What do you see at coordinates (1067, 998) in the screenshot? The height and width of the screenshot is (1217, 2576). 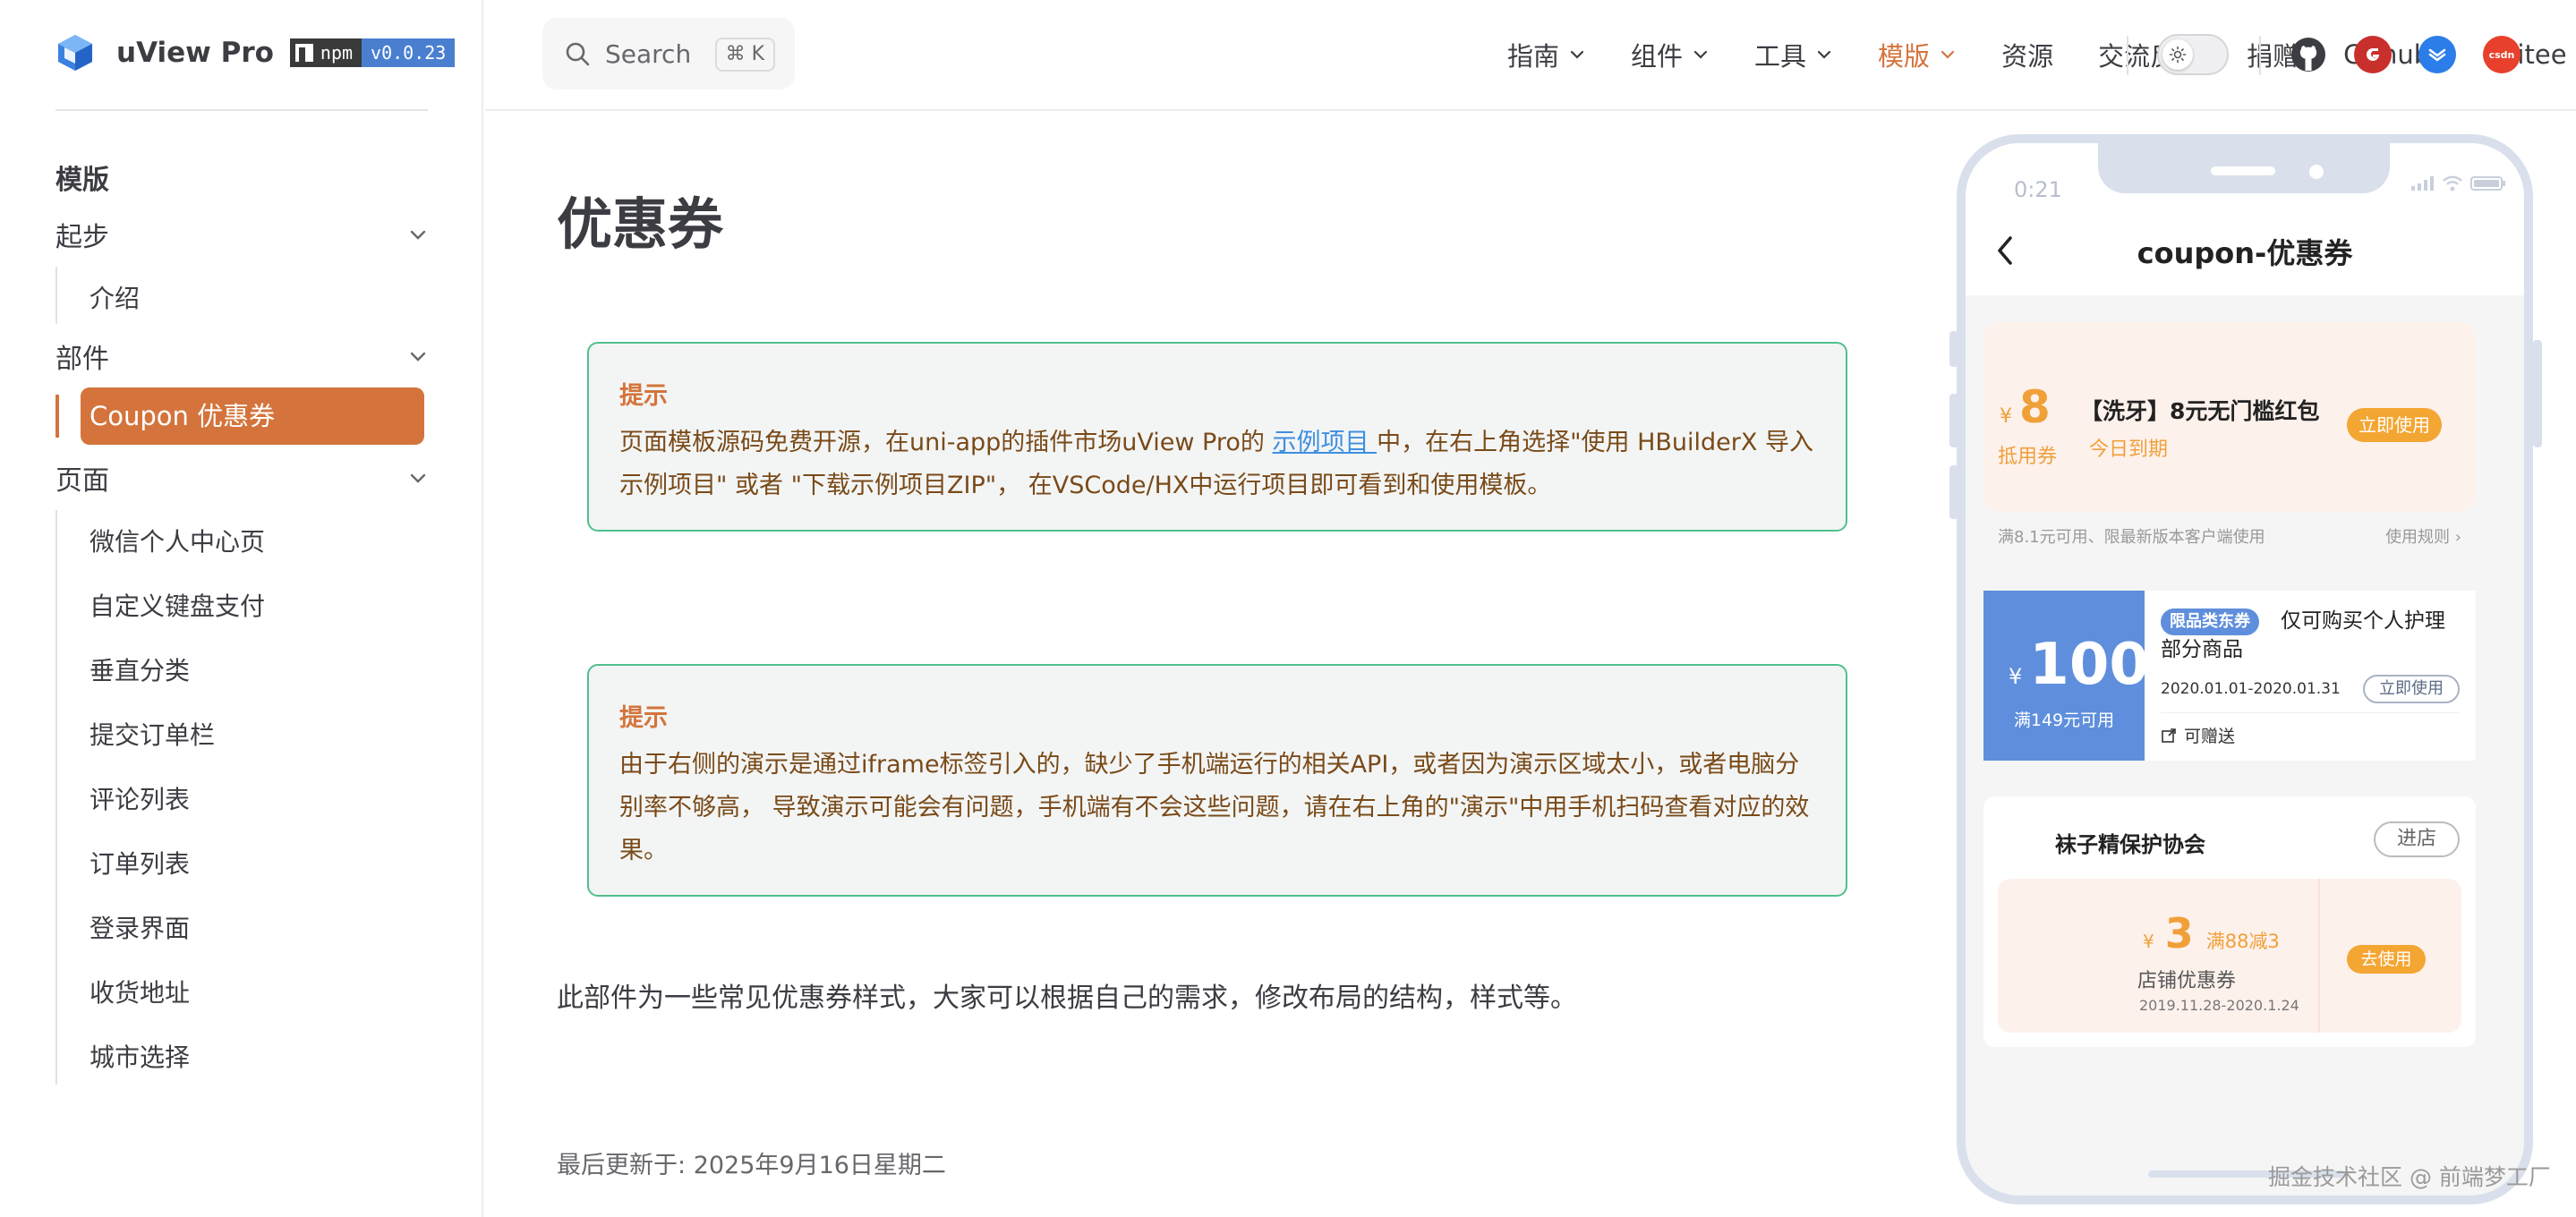 I see `description-paragraph: 此部件为一些常见优惠券样式，大家可以根据自己的需求，修改布局的结构，样式等。` at bounding box center [1067, 998].